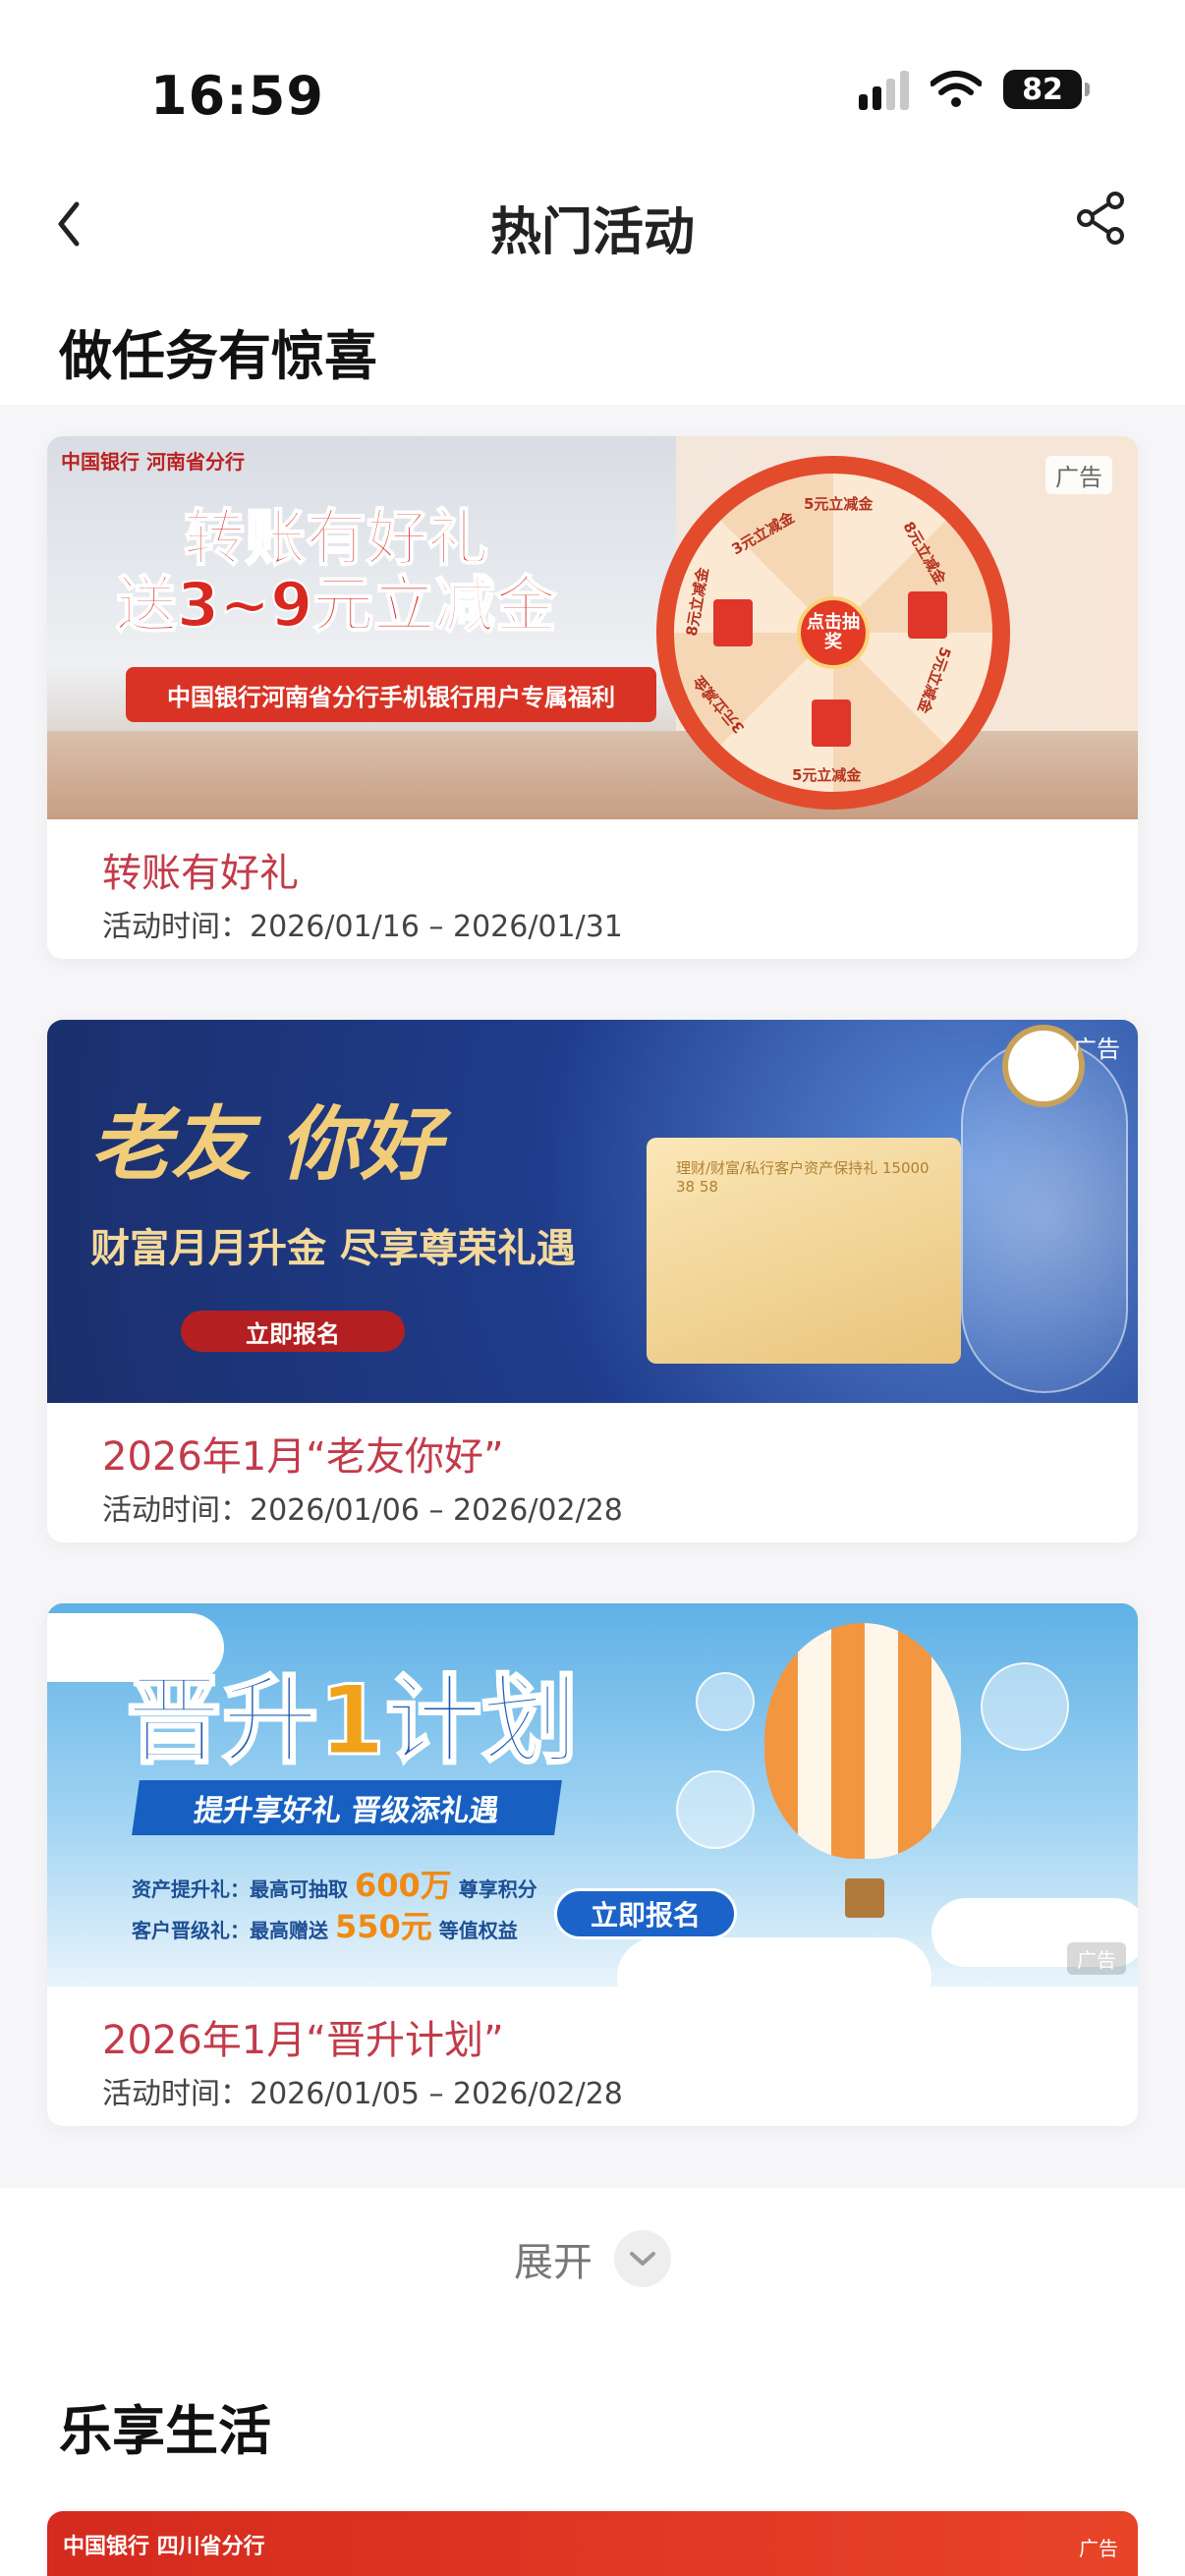 Image resolution: width=1185 pixels, height=2576 pixels. I want to click on banner-line-1: 转账有好礼, so click(336, 538).